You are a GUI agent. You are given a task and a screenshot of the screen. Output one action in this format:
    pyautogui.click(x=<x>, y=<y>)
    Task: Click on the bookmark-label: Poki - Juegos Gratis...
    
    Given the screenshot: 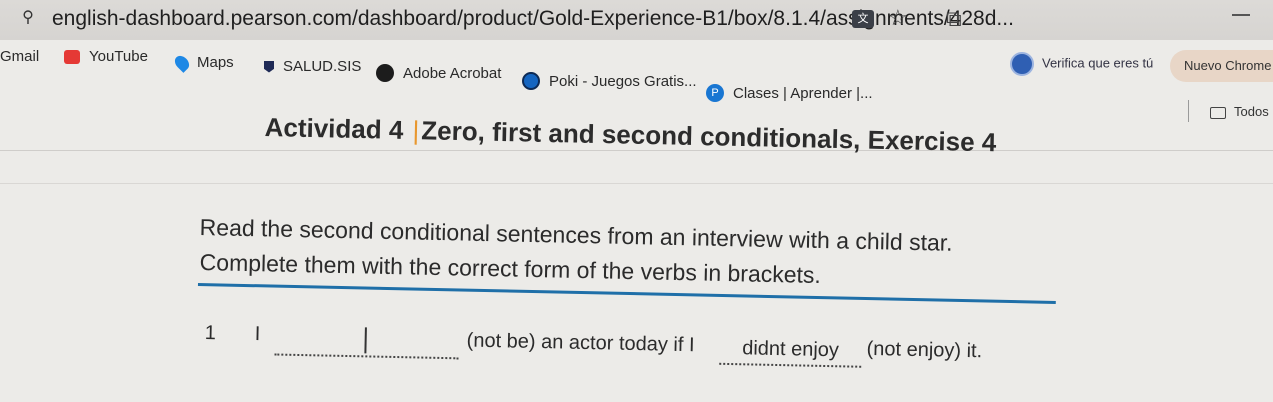 What is the action you would take?
    pyautogui.click(x=623, y=81)
    